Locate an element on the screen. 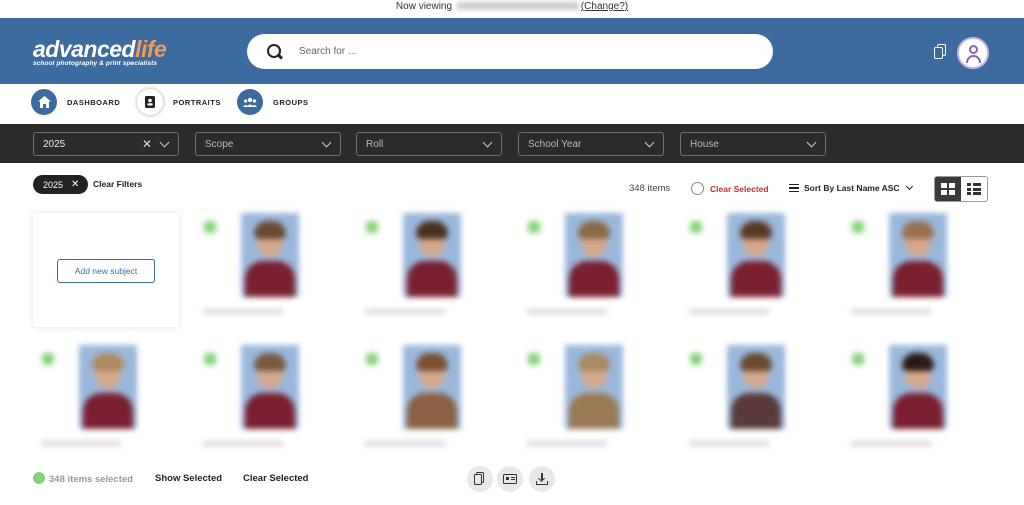 The height and width of the screenshot is (505, 1024). sort-dropdown: Sort By Last Name ASC is located at coordinates (851, 187).